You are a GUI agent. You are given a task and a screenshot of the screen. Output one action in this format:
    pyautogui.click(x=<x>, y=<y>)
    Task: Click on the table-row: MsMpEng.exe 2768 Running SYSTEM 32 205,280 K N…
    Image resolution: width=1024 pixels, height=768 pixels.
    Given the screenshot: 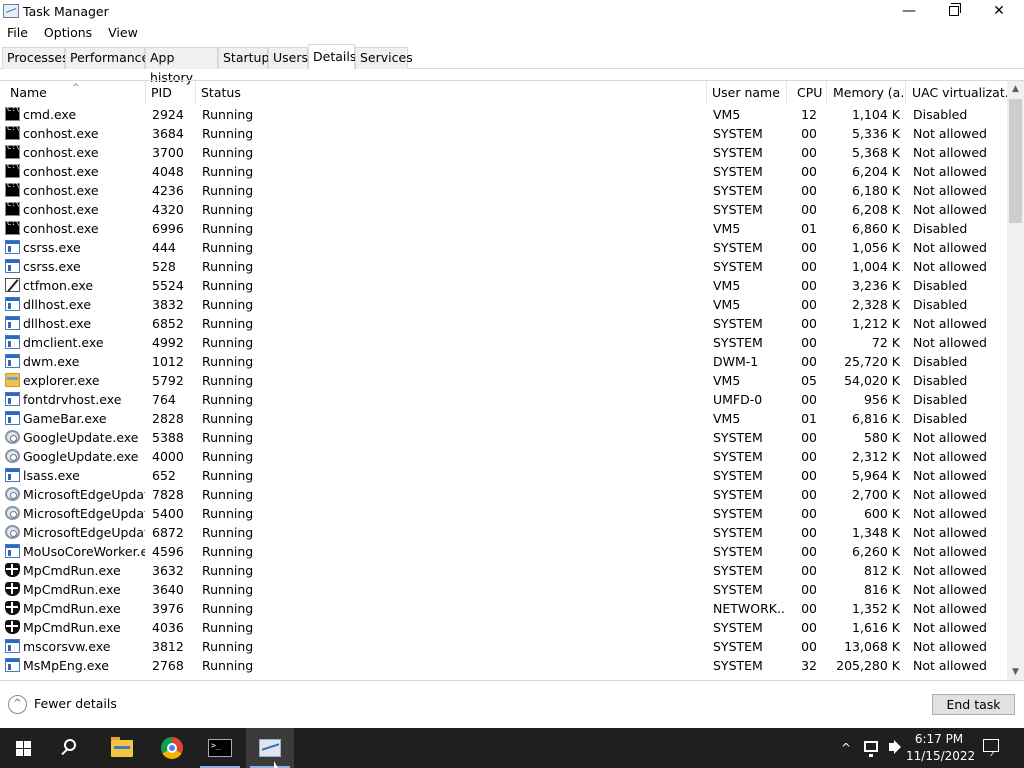 What is the action you would take?
    pyautogui.click(x=503, y=665)
    